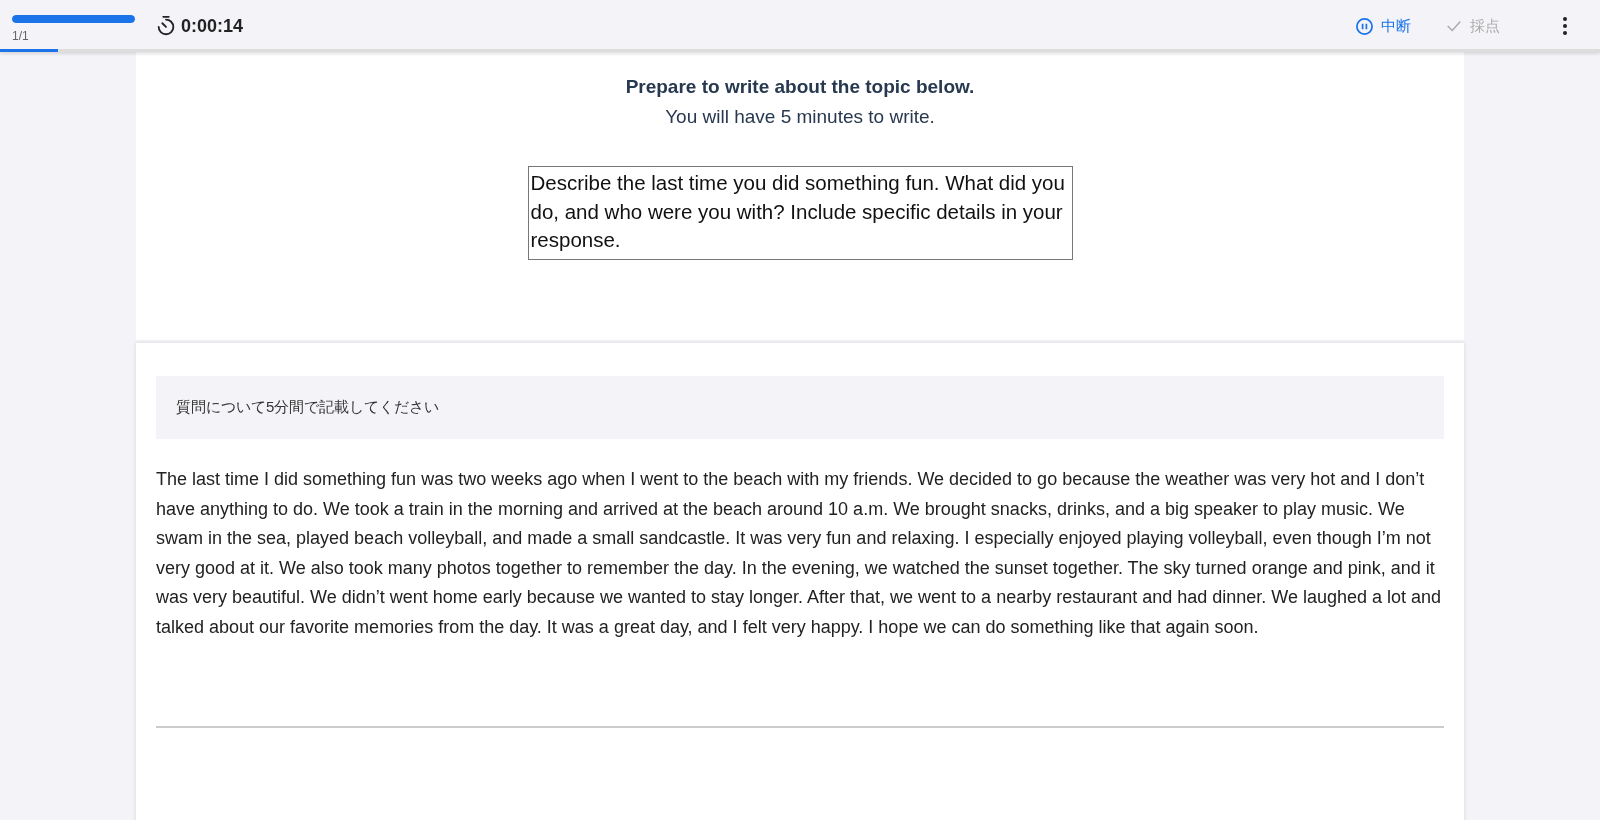  What do you see at coordinates (800, 213) in the screenshot?
I see `topic-text: Describe the last time you did something fun. What did you do, and who were you with? Include specific details in your response.` at bounding box center [800, 213].